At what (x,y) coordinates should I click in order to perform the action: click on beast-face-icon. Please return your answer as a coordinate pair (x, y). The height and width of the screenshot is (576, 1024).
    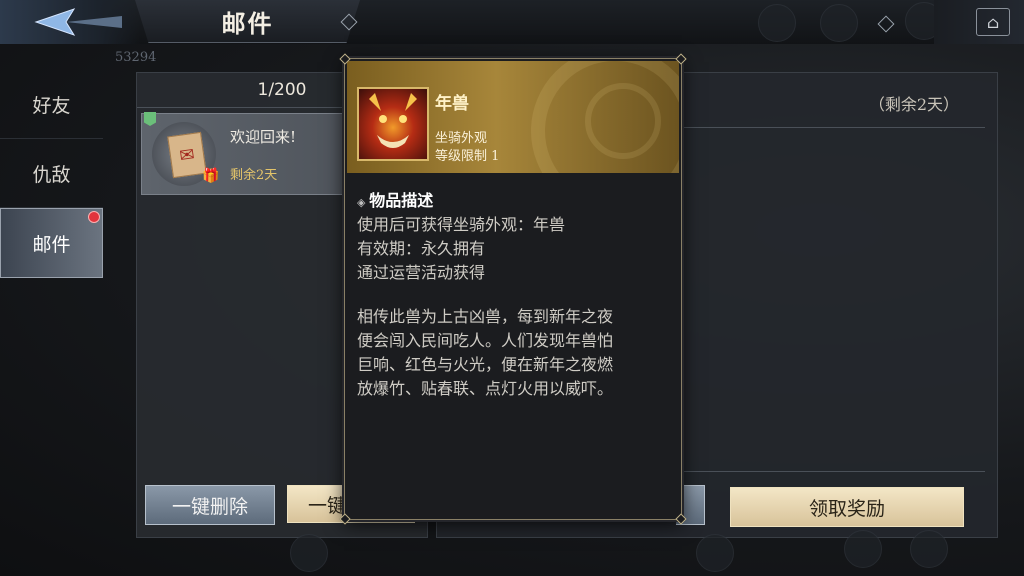
    Looking at the image, I should click on (393, 120).